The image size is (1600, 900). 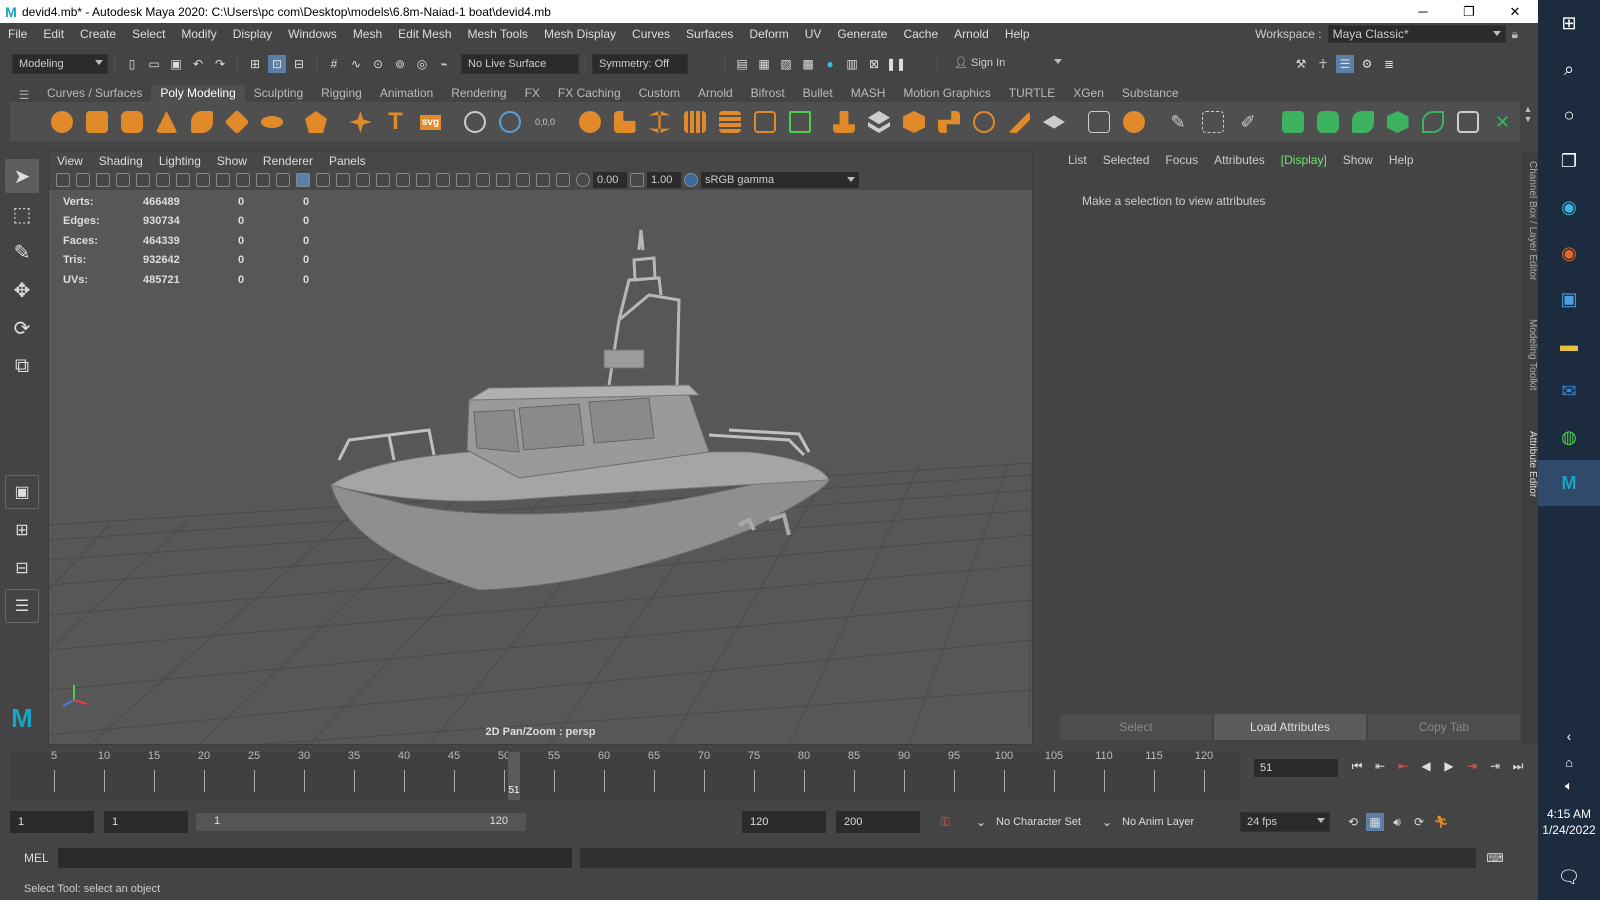 I want to click on safe-action-icon, so click(x=243, y=180).